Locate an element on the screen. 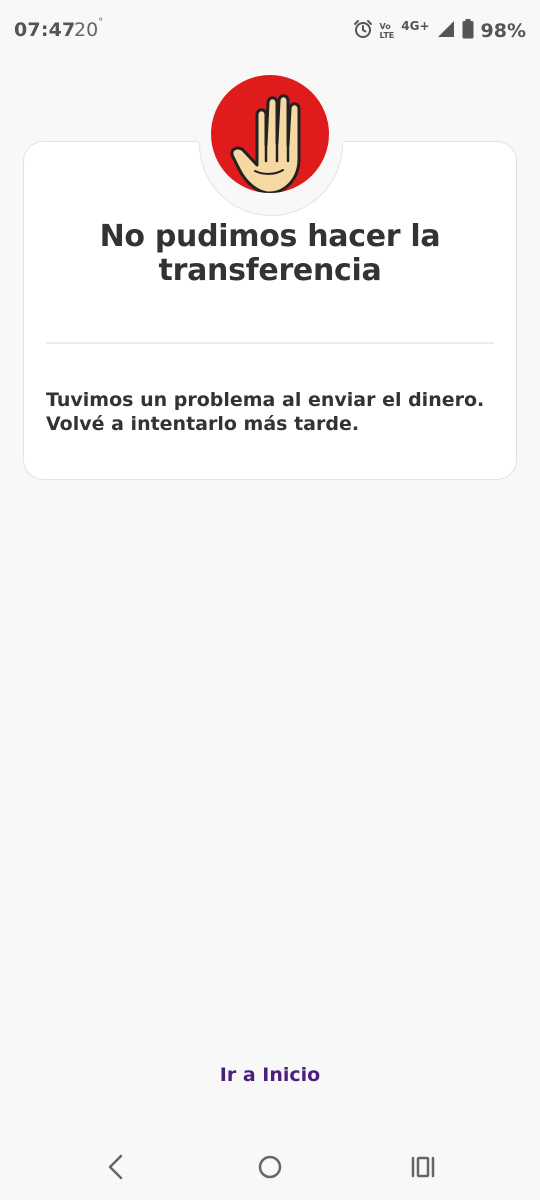  go-home-link: Ir a Inicio is located at coordinates (270, 1075).